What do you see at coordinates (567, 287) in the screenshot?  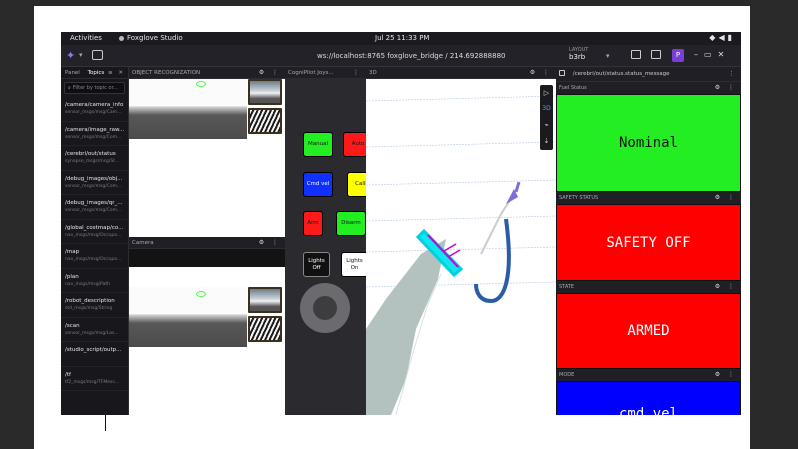 I see `indicator-title: STATE` at bounding box center [567, 287].